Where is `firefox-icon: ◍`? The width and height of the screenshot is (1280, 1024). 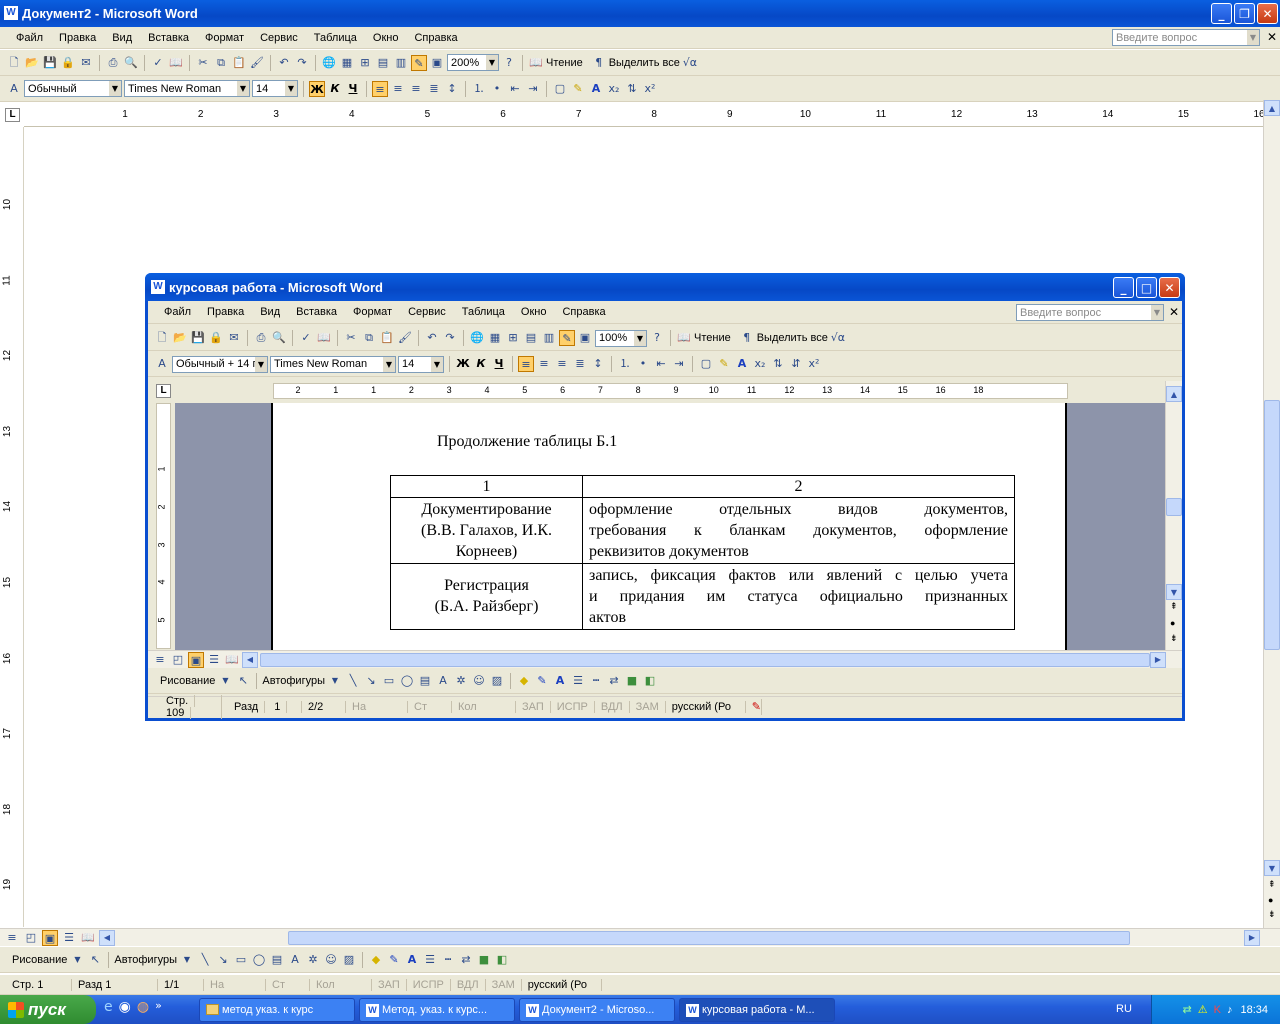
firefox-icon: ◍ is located at coordinates (143, 1007).